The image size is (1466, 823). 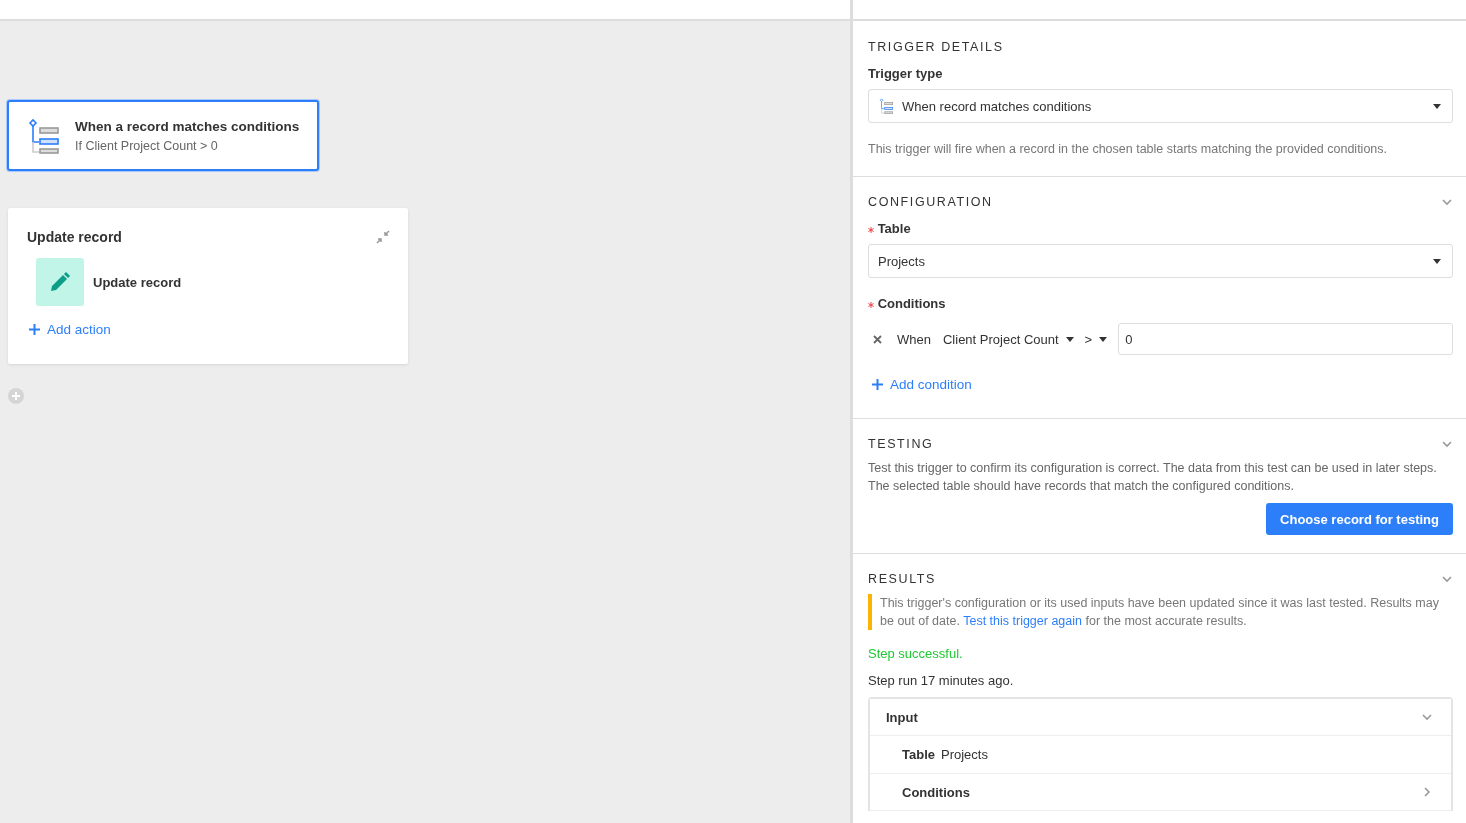 What do you see at coordinates (902, 579) in the screenshot?
I see `section-heading: RESULTS` at bounding box center [902, 579].